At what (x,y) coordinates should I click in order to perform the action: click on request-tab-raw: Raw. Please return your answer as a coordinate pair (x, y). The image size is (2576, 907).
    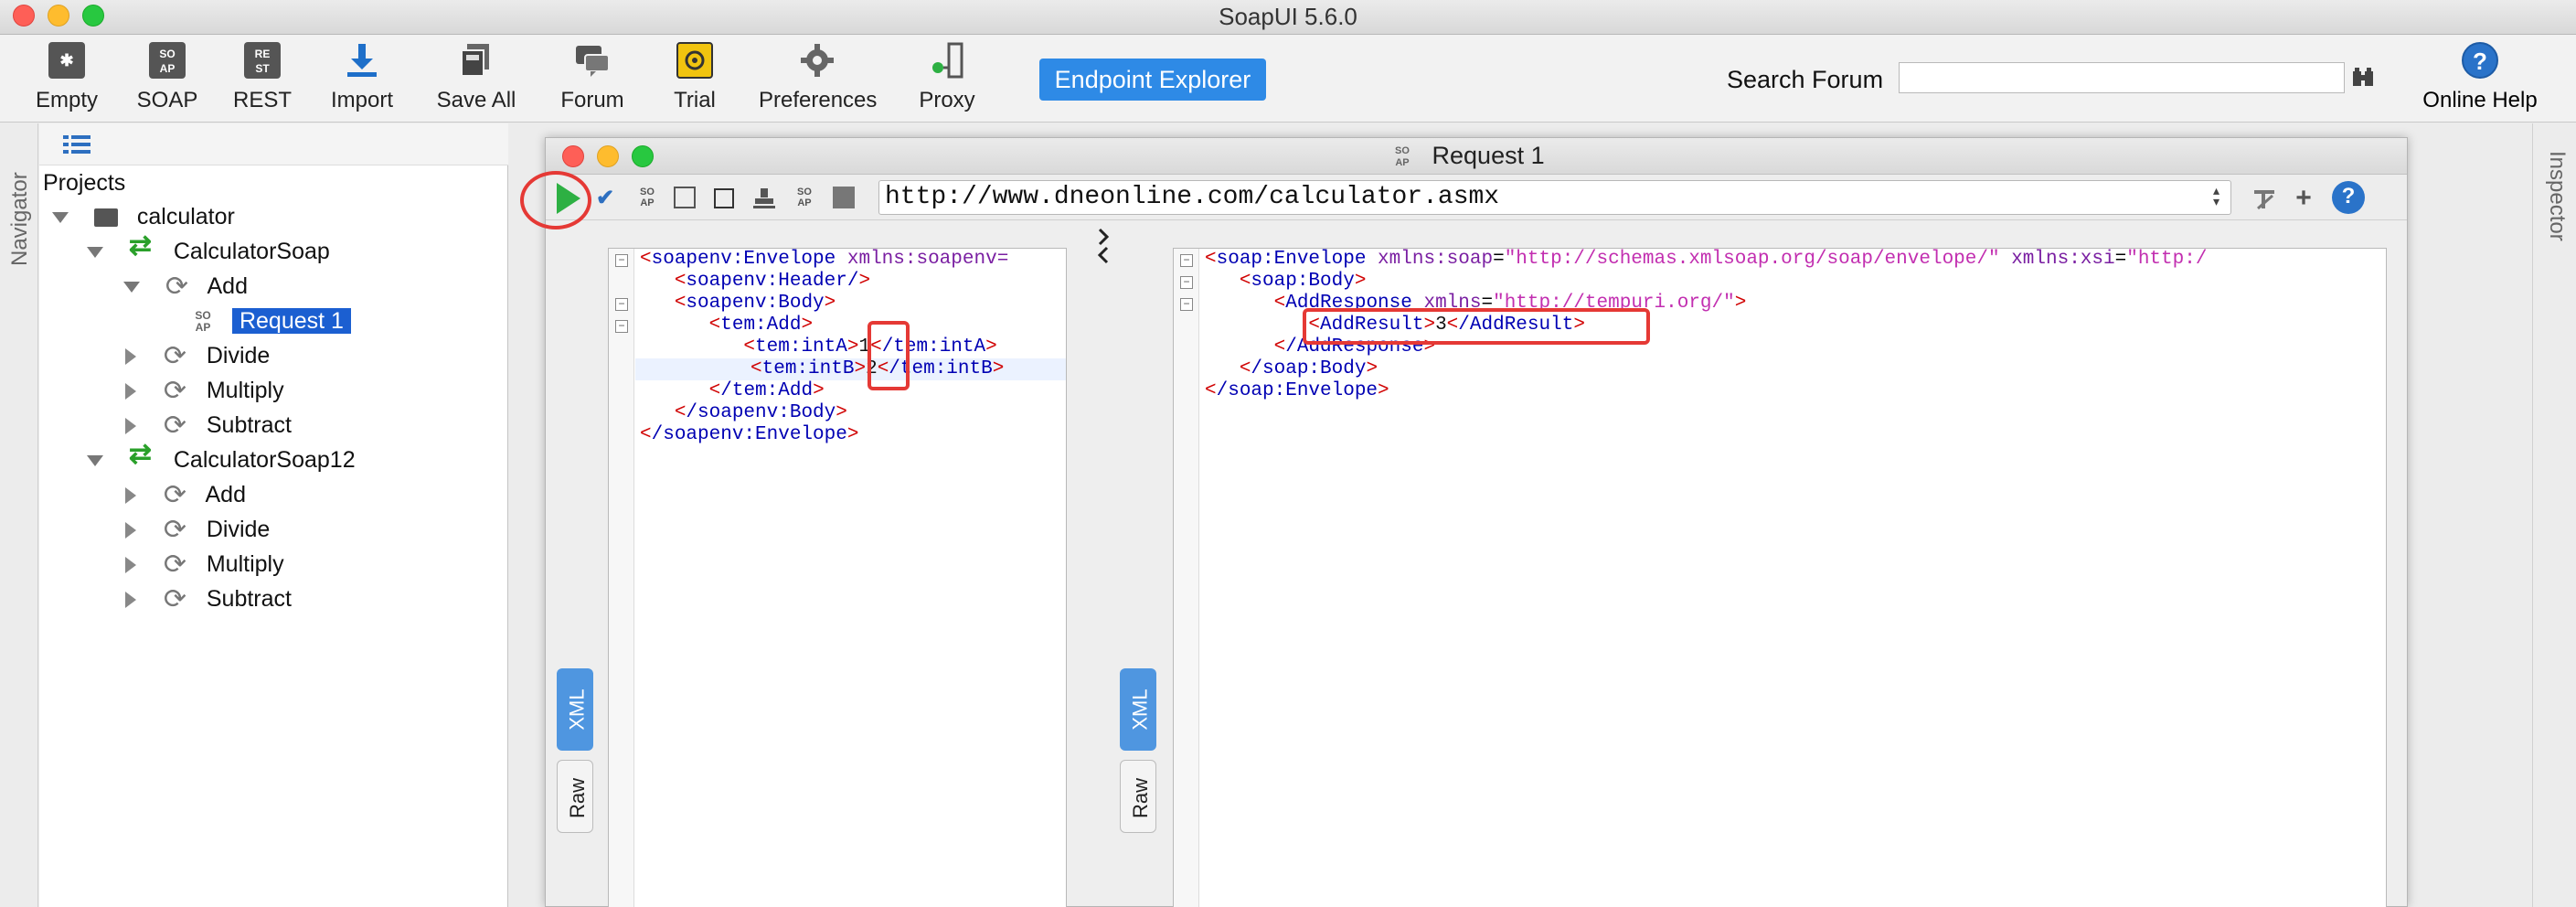
    Looking at the image, I should click on (575, 796).